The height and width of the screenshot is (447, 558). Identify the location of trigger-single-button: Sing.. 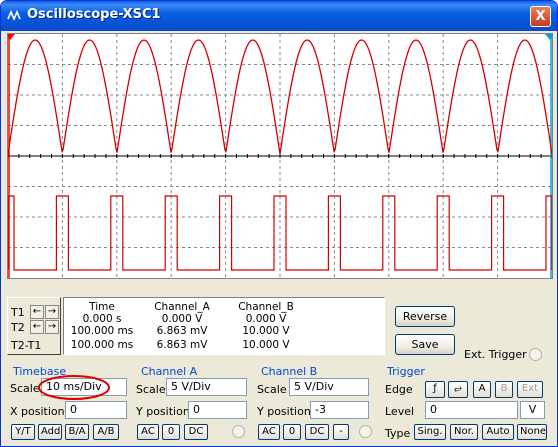
(430, 432).